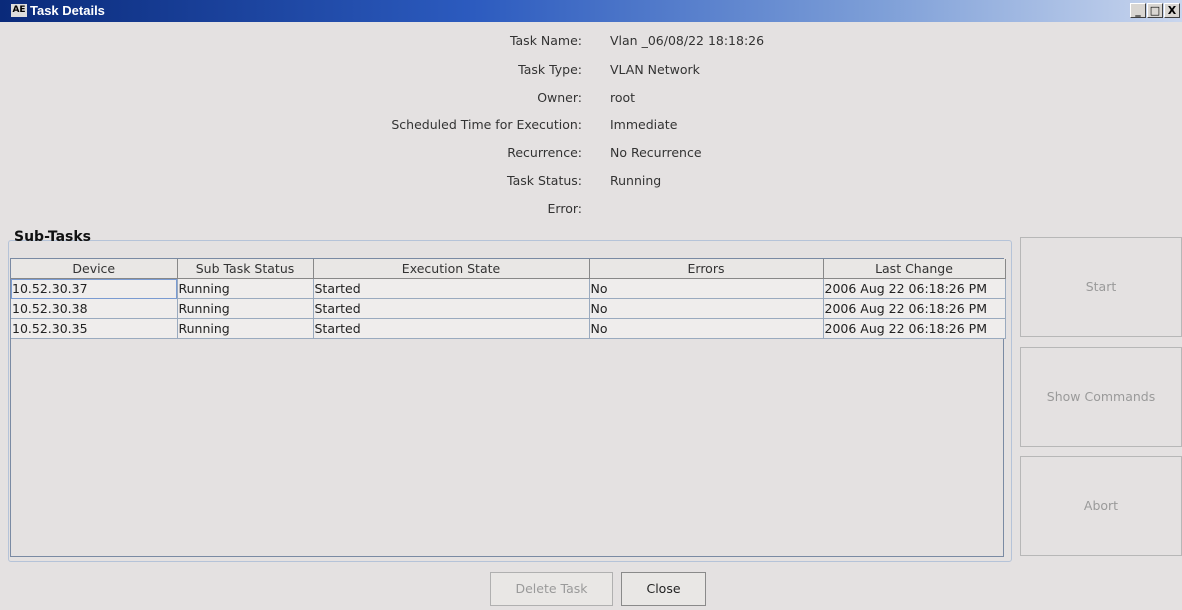 The height and width of the screenshot is (610, 1182). What do you see at coordinates (655, 69) in the screenshot?
I see `task-type-value: VLAN Network` at bounding box center [655, 69].